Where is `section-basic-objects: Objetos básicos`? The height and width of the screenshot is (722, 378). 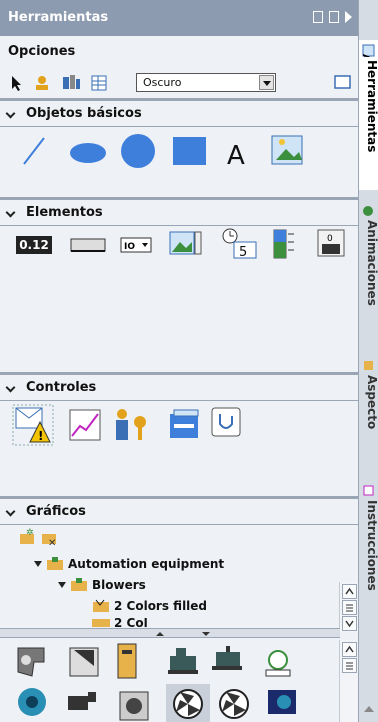 section-basic-objects: Objetos básicos is located at coordinates (179, 114).